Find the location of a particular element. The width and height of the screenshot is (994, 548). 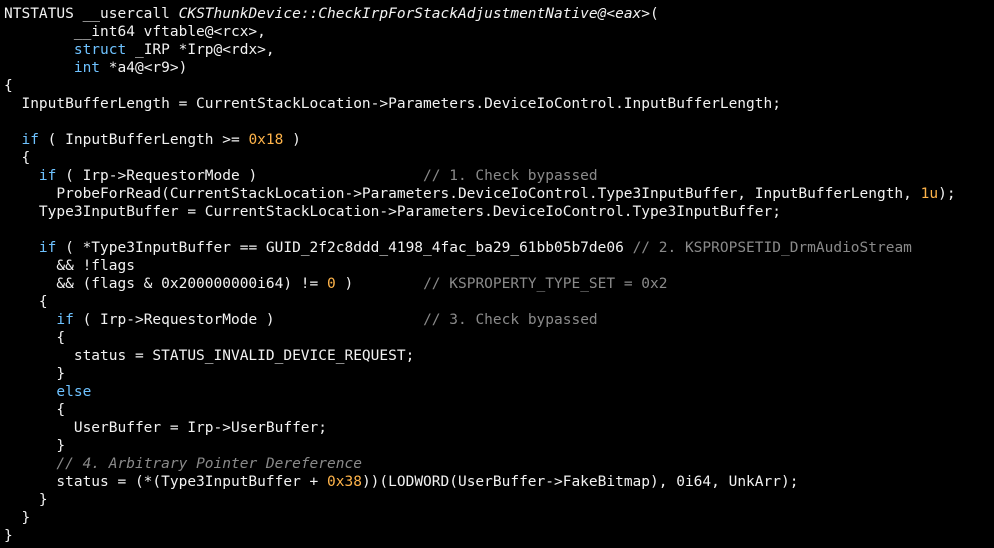

code-token-comment: // 2. KSPROPSETID_DrmAudioStream is located at coordinates (772, 248).